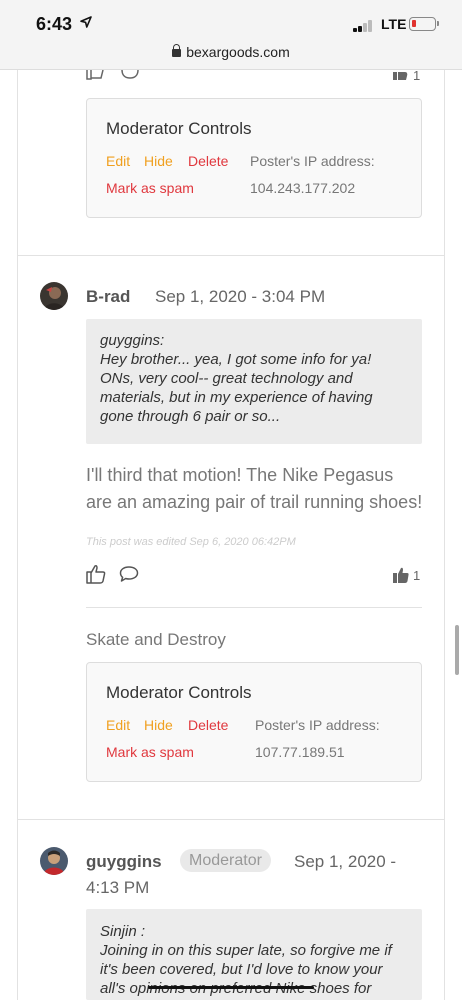 Image resolution: width=462 pixels, height=1000 pixels. I want to click on address-bar: bexargoods.com, so click(231, 56).